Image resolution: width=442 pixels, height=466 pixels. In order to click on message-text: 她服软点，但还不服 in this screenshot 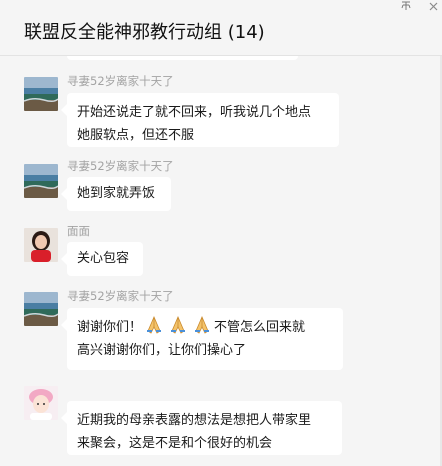, I will do `click(136, 135)`.